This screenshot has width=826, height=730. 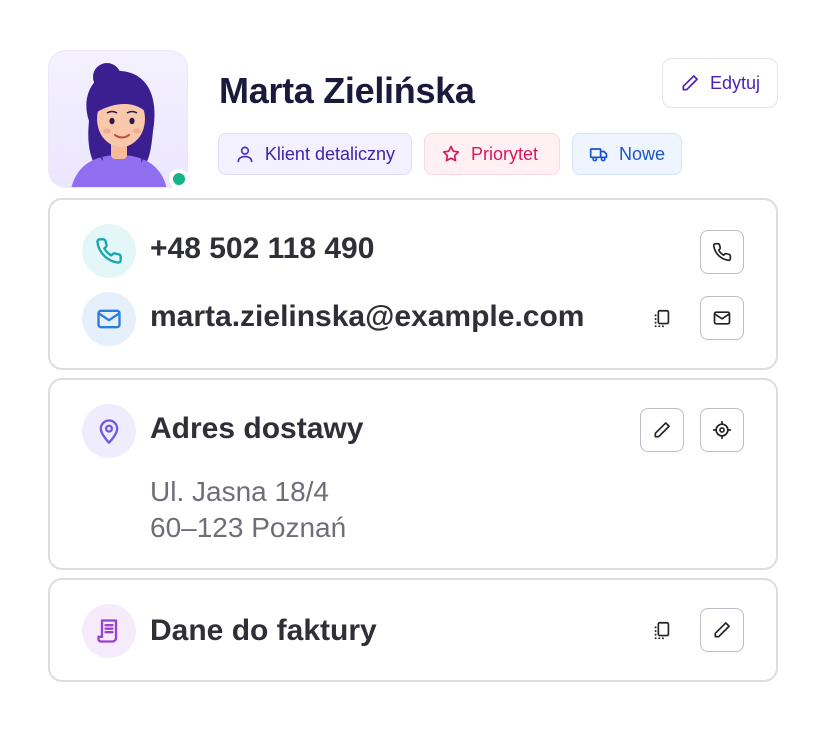 I want to click on tag-retail-client: Klient detaliczny, so click(x=315, y=154).